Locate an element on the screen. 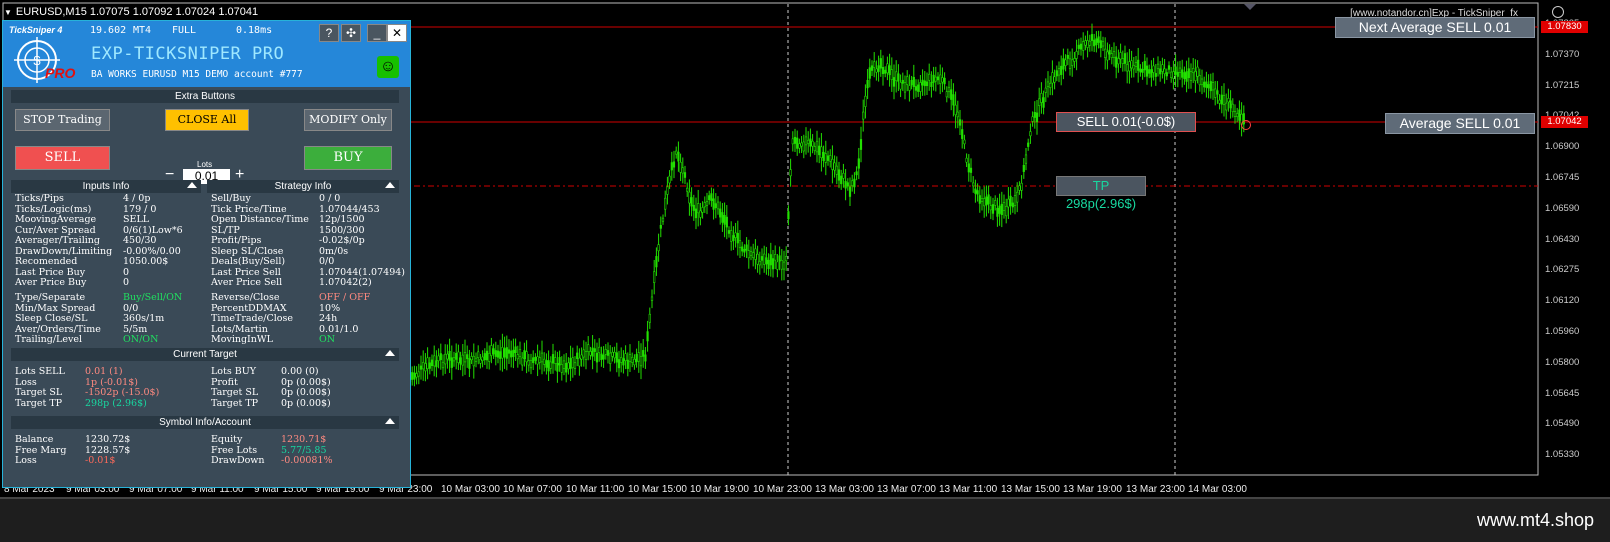 The image size is (1610, 542). logo-badge: PRO is located at coordinates (60, 73).